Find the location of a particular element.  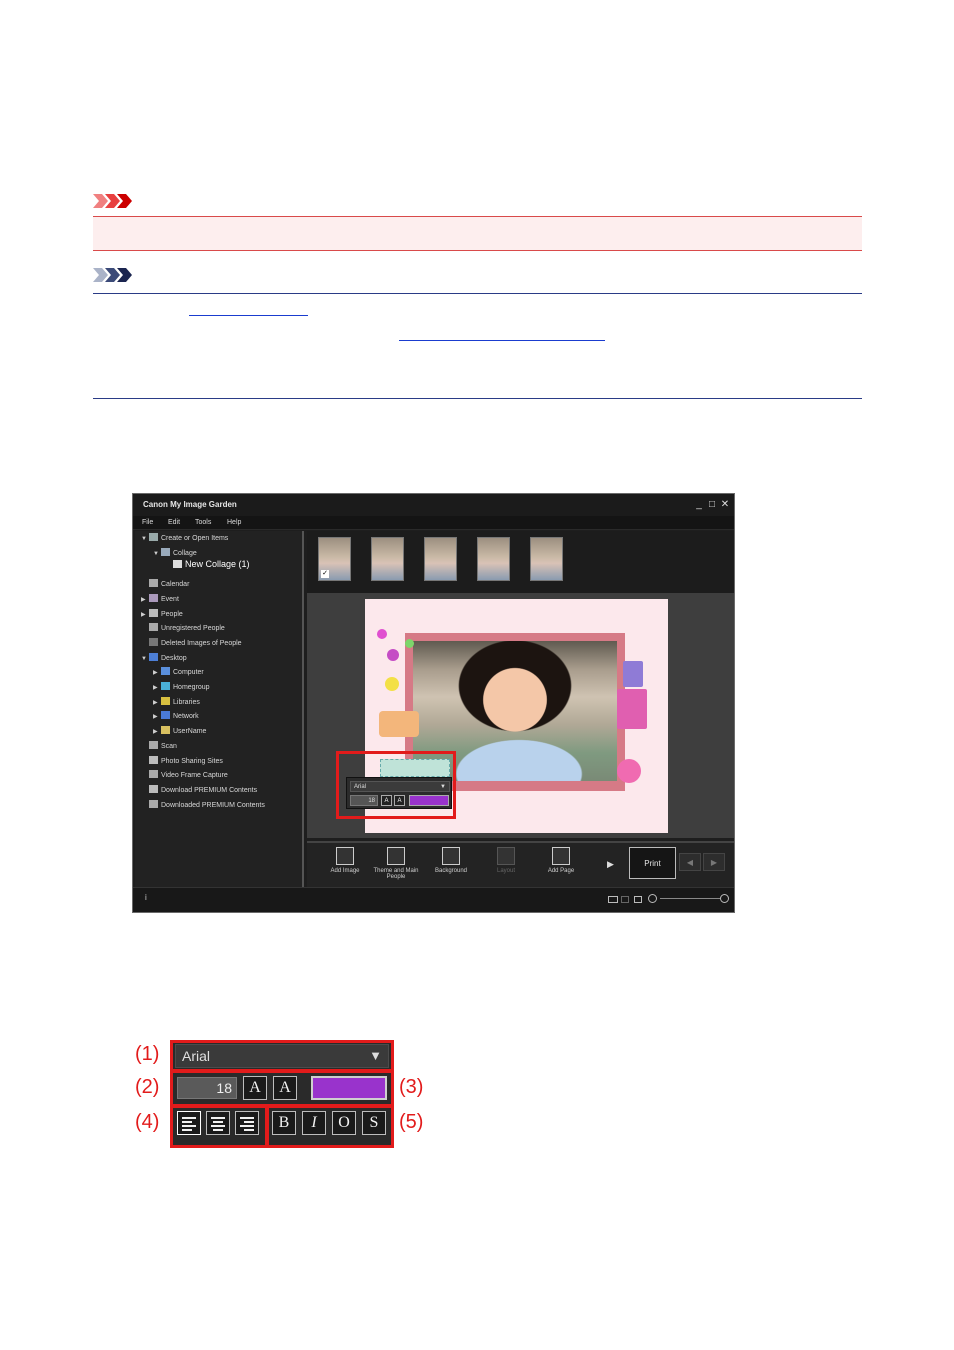

group-1-outline is located at coordinates (282, 1056).